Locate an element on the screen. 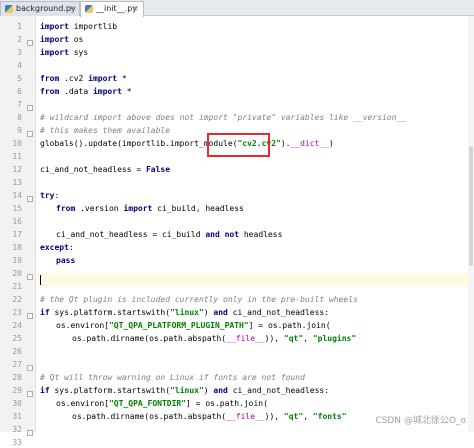 Image resolution: width=474 pixels, height=448 pixels. line-number: 3 is located at coordinates (19, 52).